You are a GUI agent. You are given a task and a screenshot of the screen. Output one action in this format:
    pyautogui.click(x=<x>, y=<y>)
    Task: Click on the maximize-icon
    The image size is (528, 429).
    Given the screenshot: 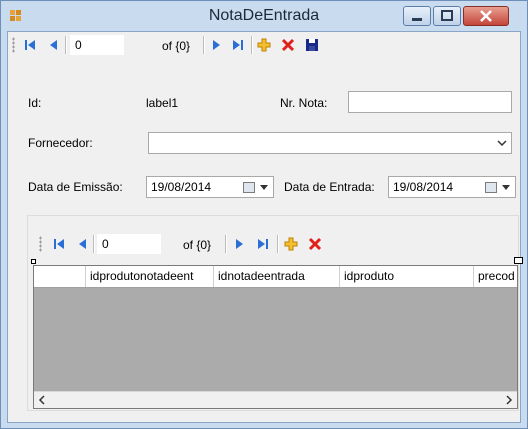 What is the action you would take?
    pyautogui.click(x=447, y=15)
    